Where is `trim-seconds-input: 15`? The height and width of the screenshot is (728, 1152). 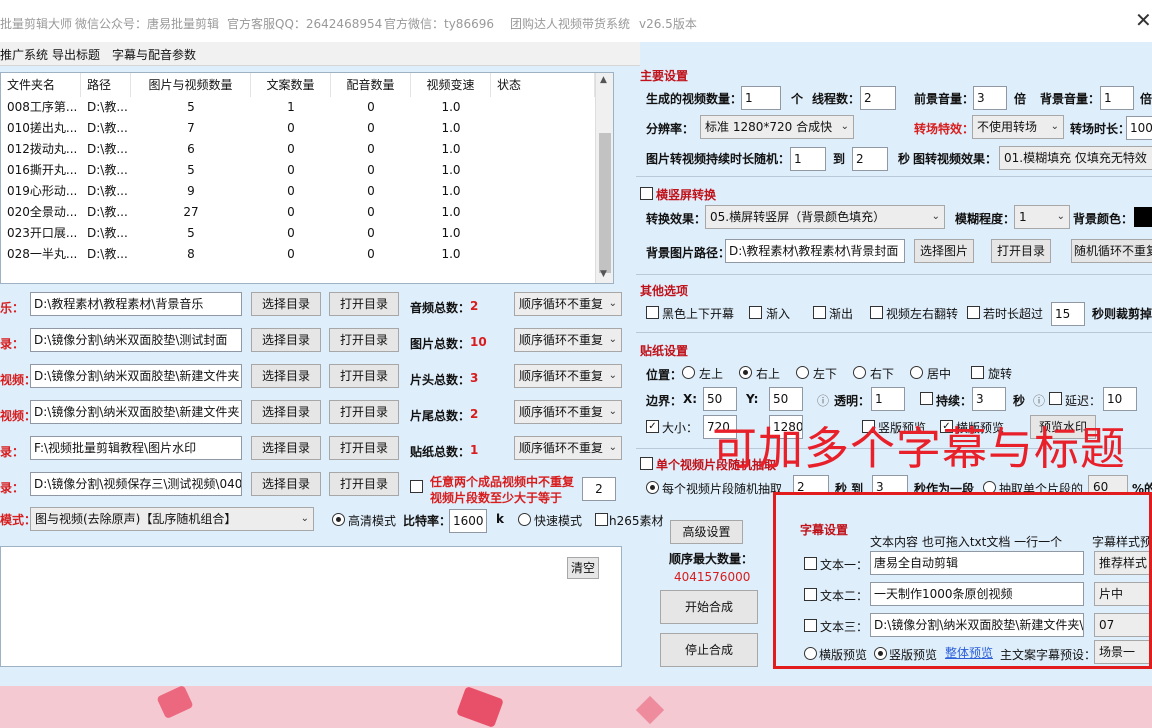
trim-seconds-input: 15 is located at coordinates (1068, 314).